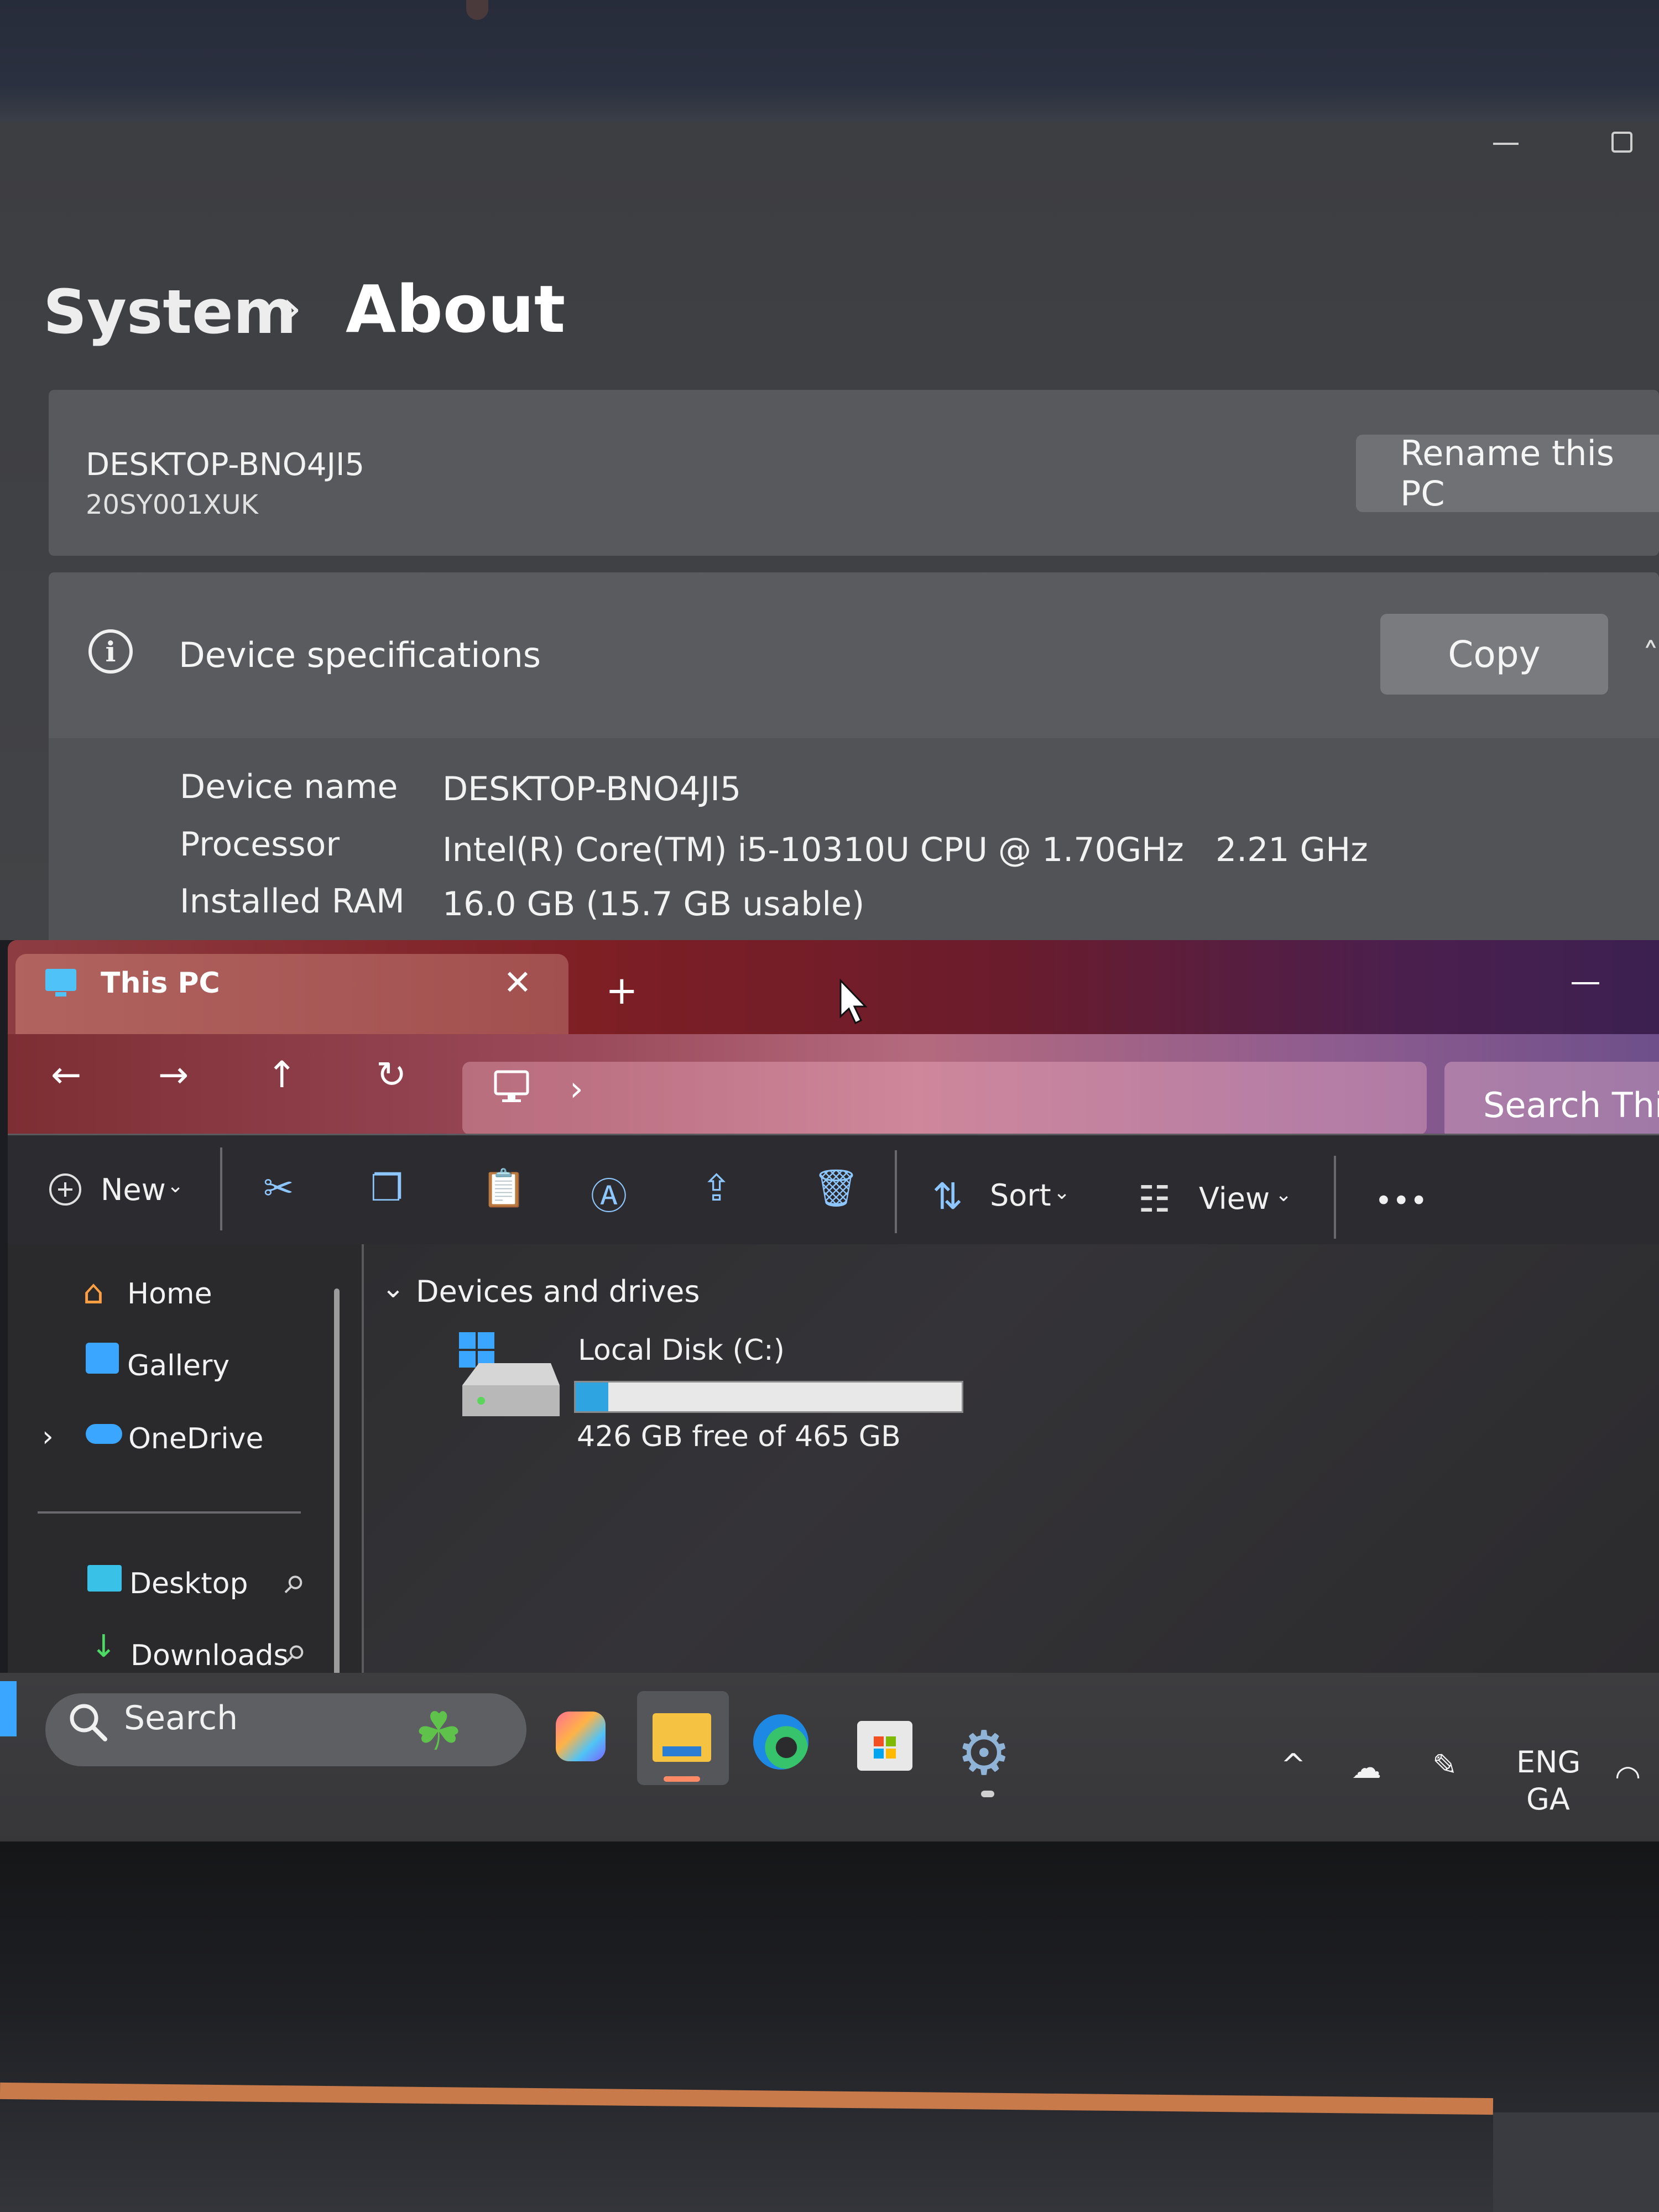 The width and height of the screenshot is (1659, 2212). I want to click on drive-usage-bar, so click(769, 1397).